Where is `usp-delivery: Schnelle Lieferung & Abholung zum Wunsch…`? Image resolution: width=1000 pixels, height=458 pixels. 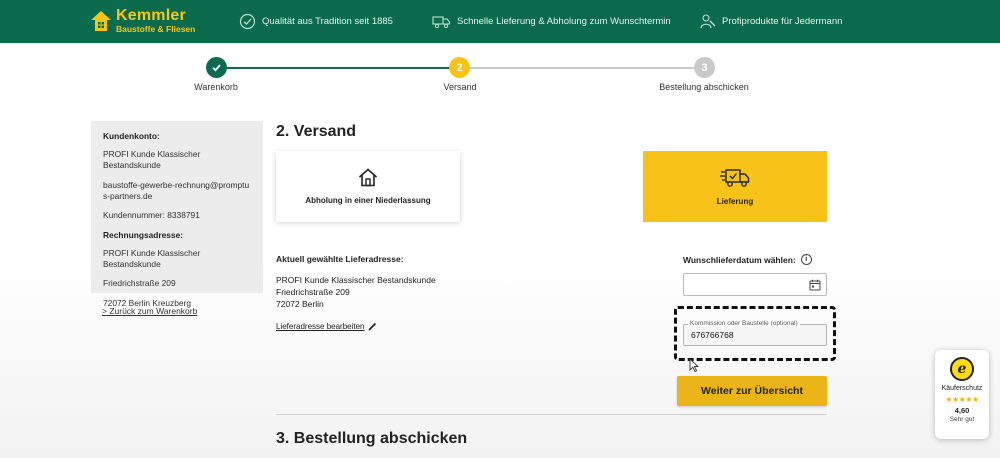
usp-delivery: Schnelle Lieferung & Abholung zum Wunsch… is located at coordinates (551, 21).